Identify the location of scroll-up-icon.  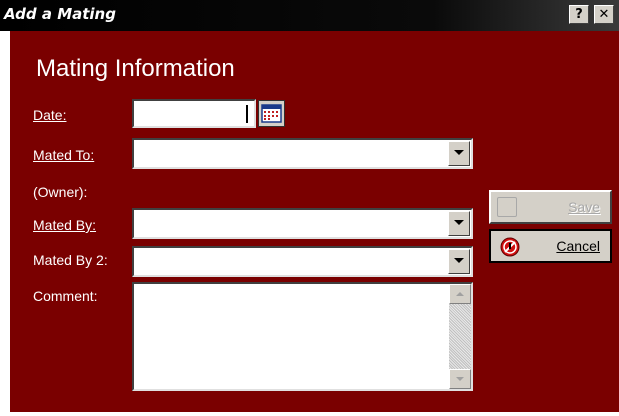
(460, 294).